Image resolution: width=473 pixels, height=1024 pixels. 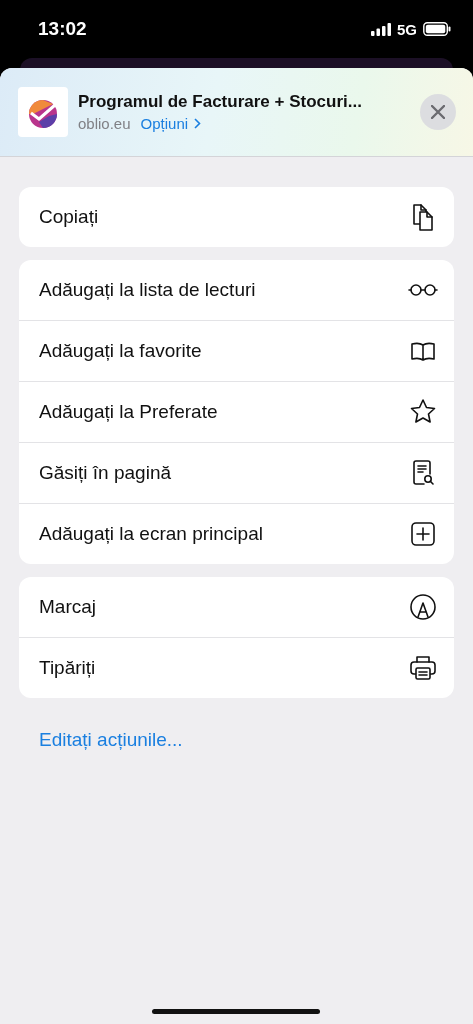 I want to click on menu-item: Adăugați la ecran principal, so click(x=236, y=533).